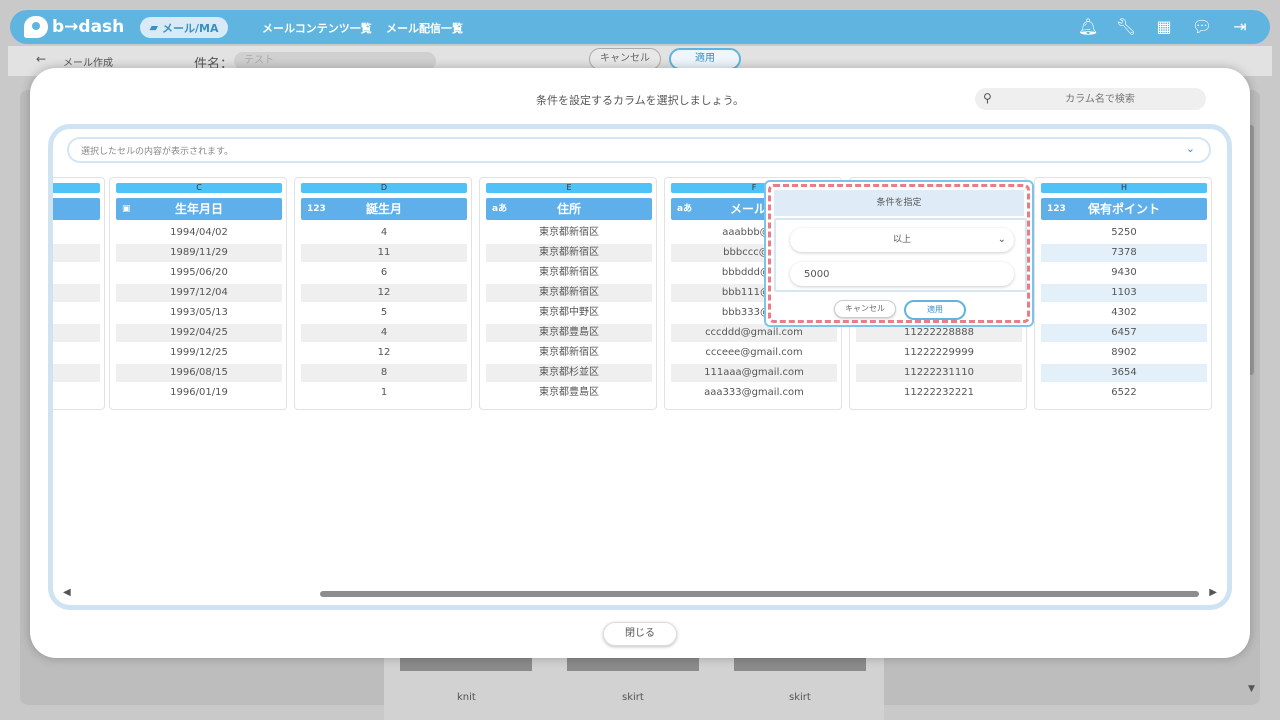 The width and height of the screenshot is (1280, 720). What do you see at coordinates (1124, 333) in the screenshot?
I see `column-cell: 6457` at bounding box center [1124, 333].